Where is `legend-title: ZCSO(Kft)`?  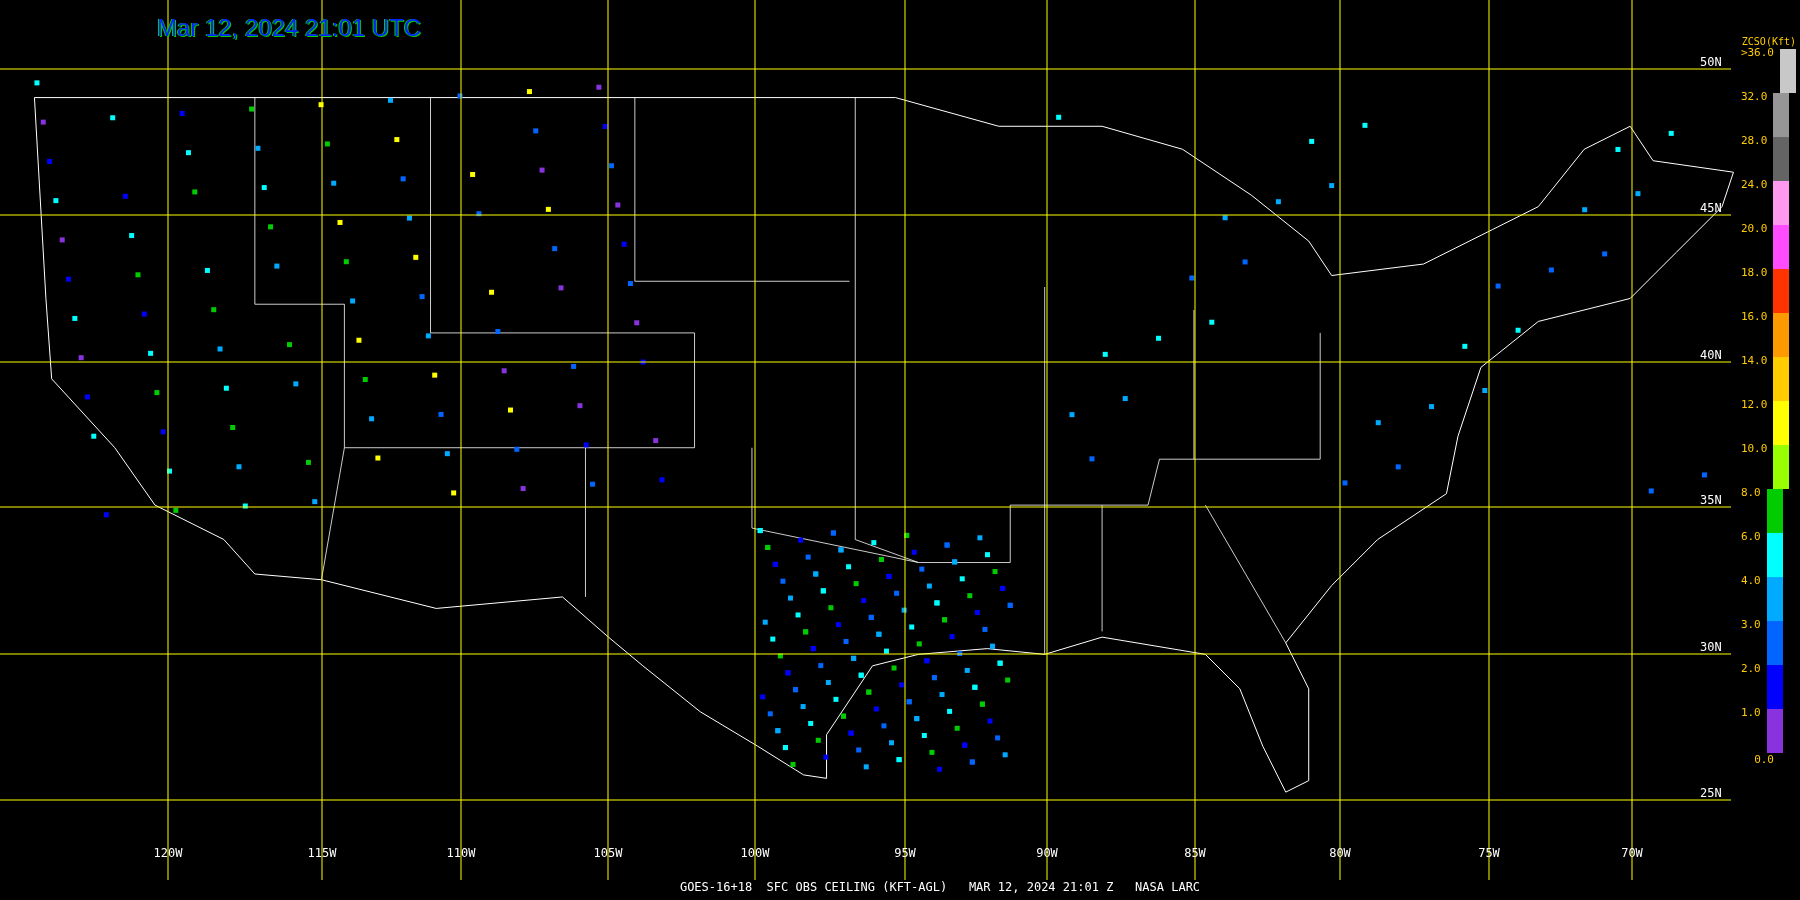
legend-title: ZCSO(Kft) is located at coordinates (1768, 41).